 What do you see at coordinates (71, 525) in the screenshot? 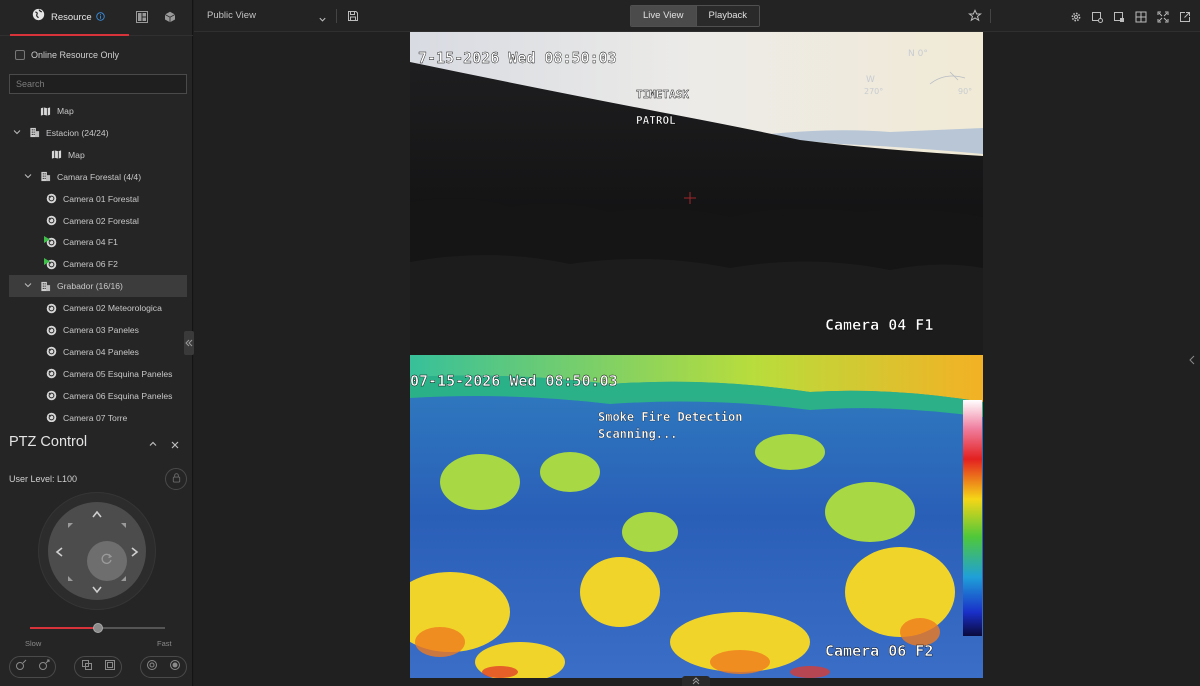
I see `arrow-up-left-icon` at bounding box center [71, 525].